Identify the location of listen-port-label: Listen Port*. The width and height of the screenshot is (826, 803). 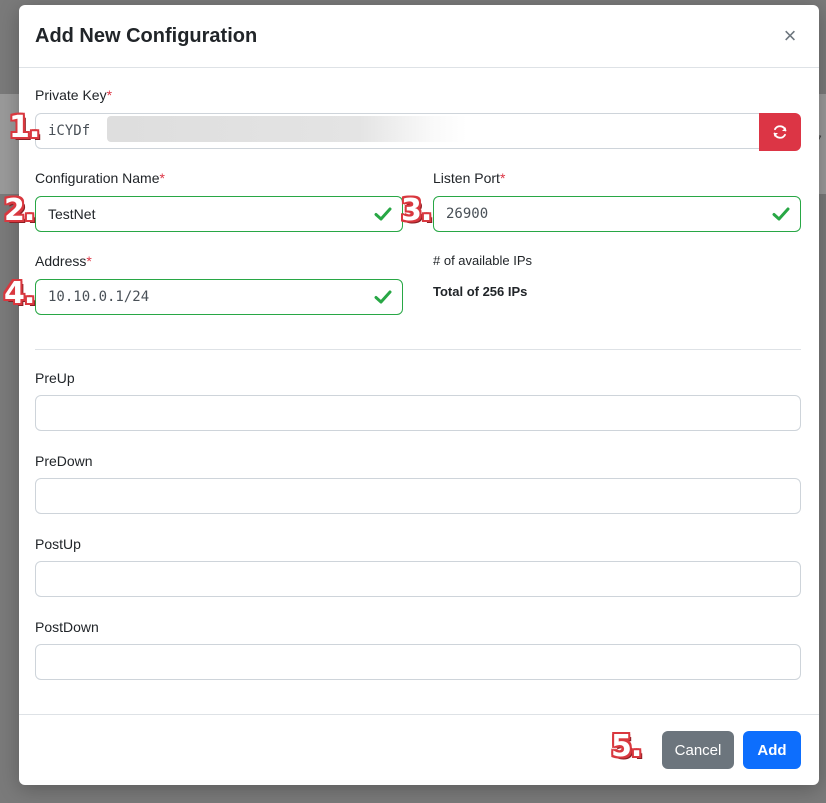
(469, 178).